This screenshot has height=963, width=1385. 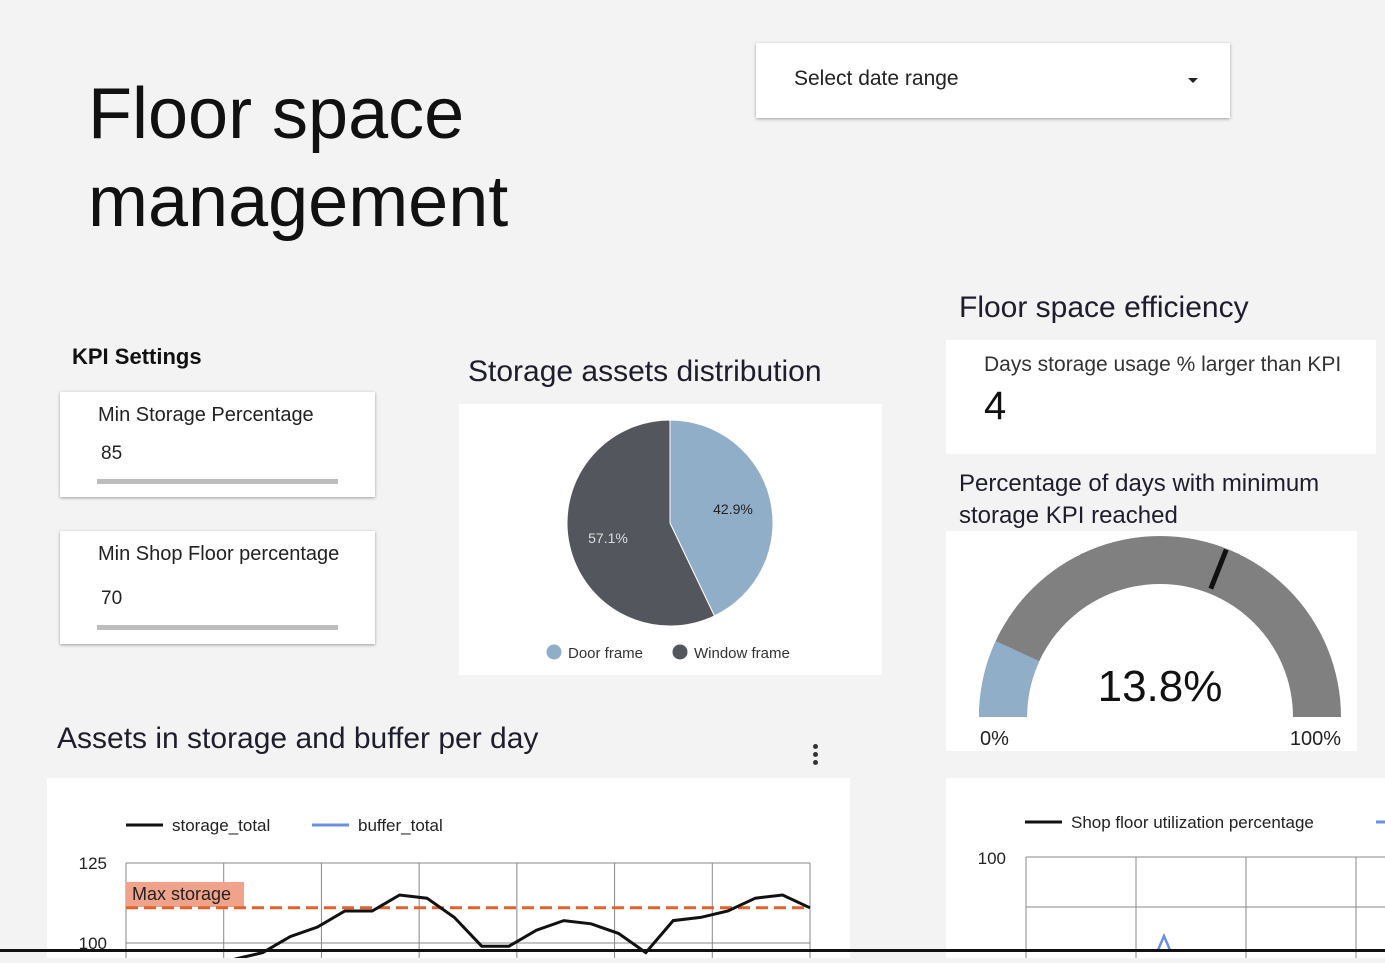 I want to click on date-range-select: Select date range, so click(x=993, y=80).